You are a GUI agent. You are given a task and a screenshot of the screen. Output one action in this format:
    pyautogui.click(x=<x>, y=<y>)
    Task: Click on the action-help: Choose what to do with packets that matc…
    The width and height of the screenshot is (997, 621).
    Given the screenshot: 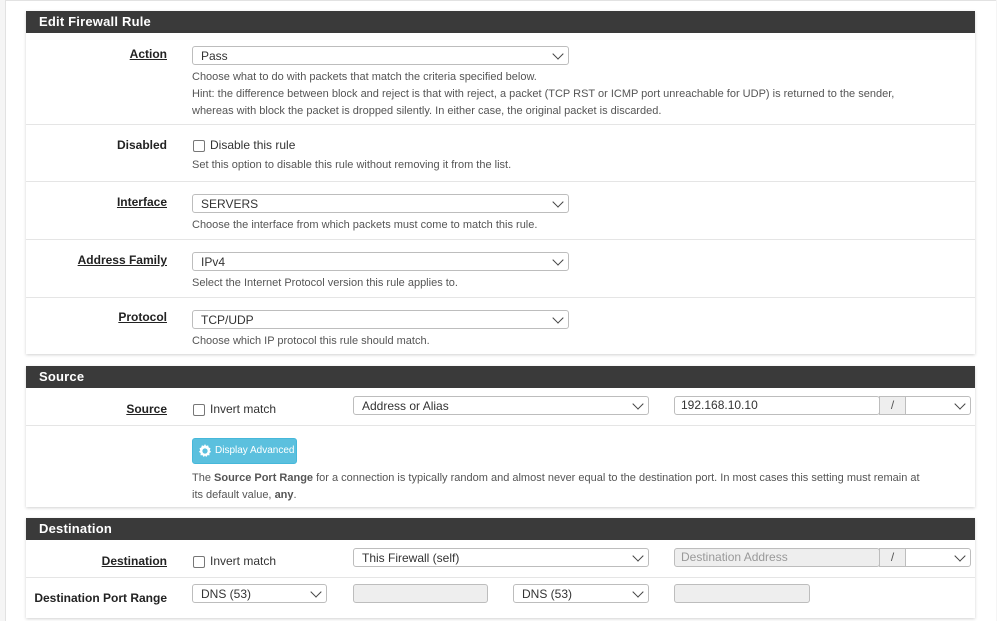 What is the action you would take?
    pyautogui.click(x=572, y=94)
    